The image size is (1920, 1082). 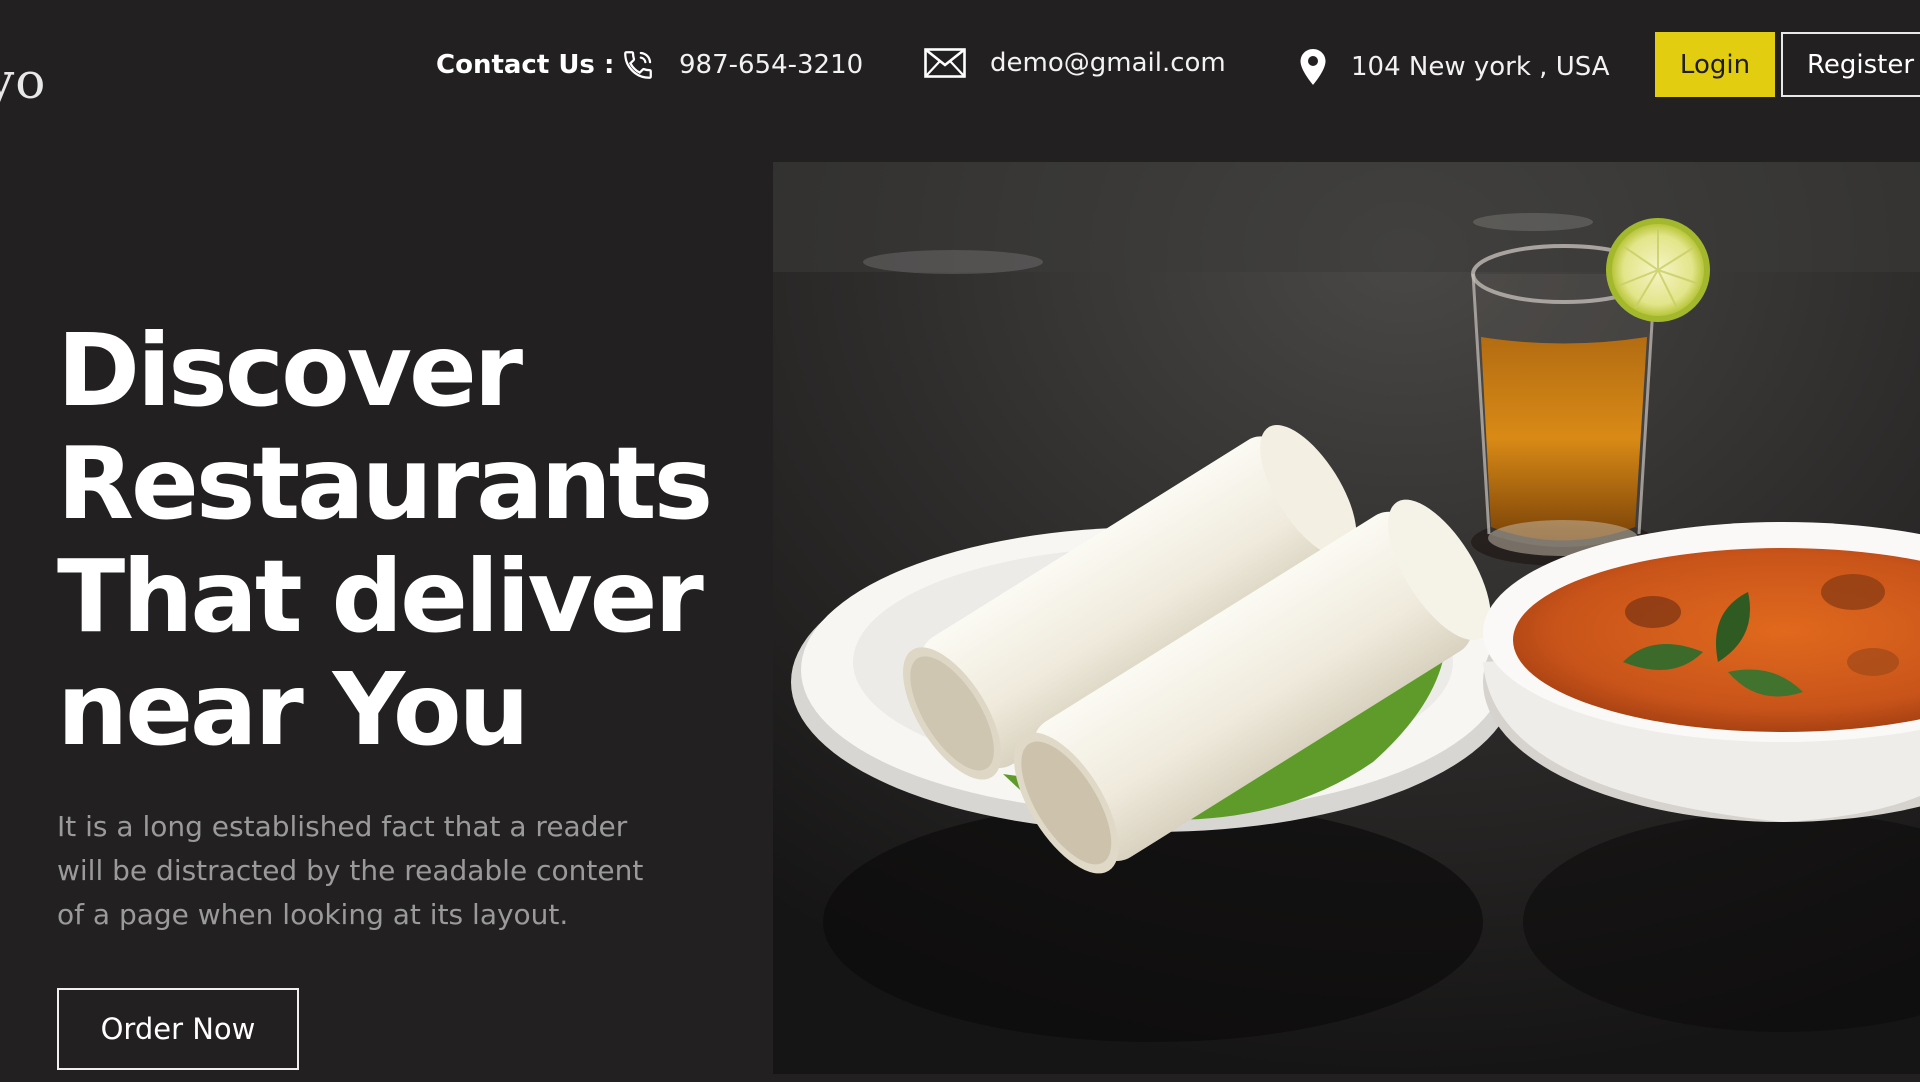 I want to click on contact-email: demo@gmail.com, so click(x=1075, y=63).